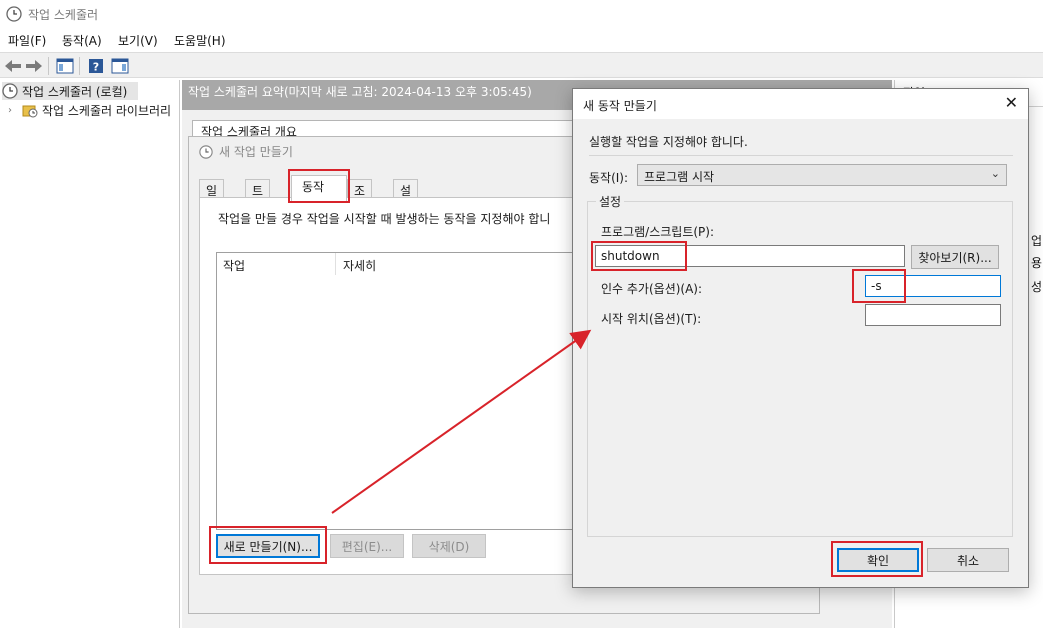 The image size is (1043, 628). What do you see at coordinates (461, 421) in the screenshot?
I see `annotation-arrow` at bounding box center [461, 421].